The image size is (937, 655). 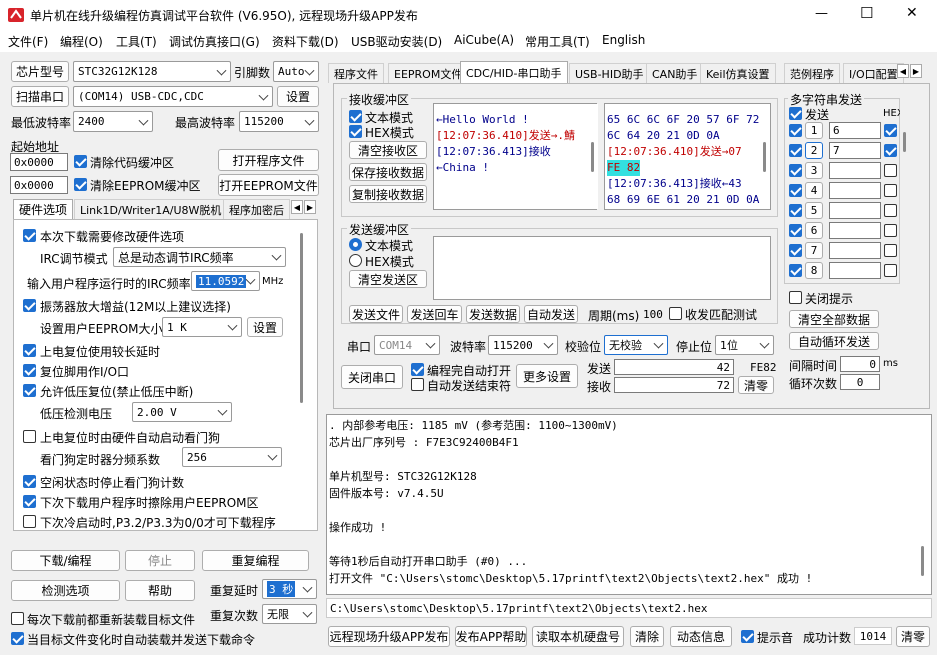 What do you see at coordinates (297, 207) in the screenshot?
I see `tab-scroll-left-icon: ◀` at bounding box center [297, 207].